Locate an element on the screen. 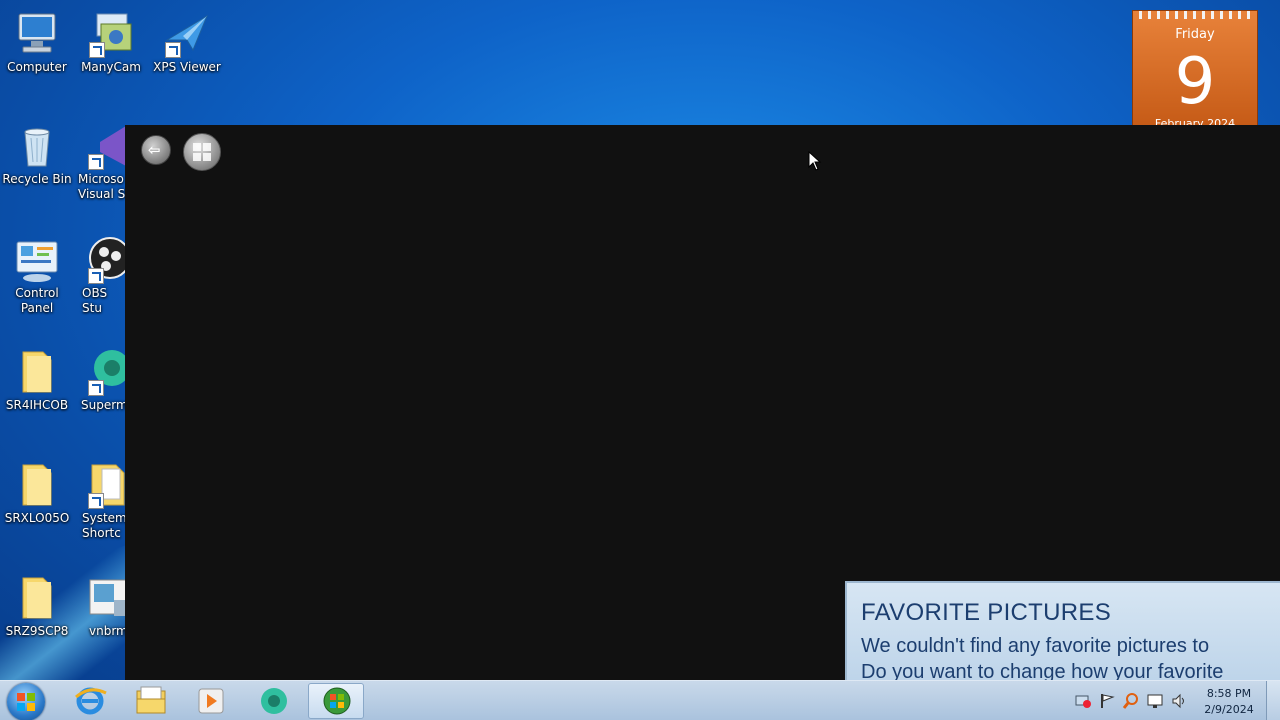  action-center-flag-icon is located at coordinates (1107, 701).